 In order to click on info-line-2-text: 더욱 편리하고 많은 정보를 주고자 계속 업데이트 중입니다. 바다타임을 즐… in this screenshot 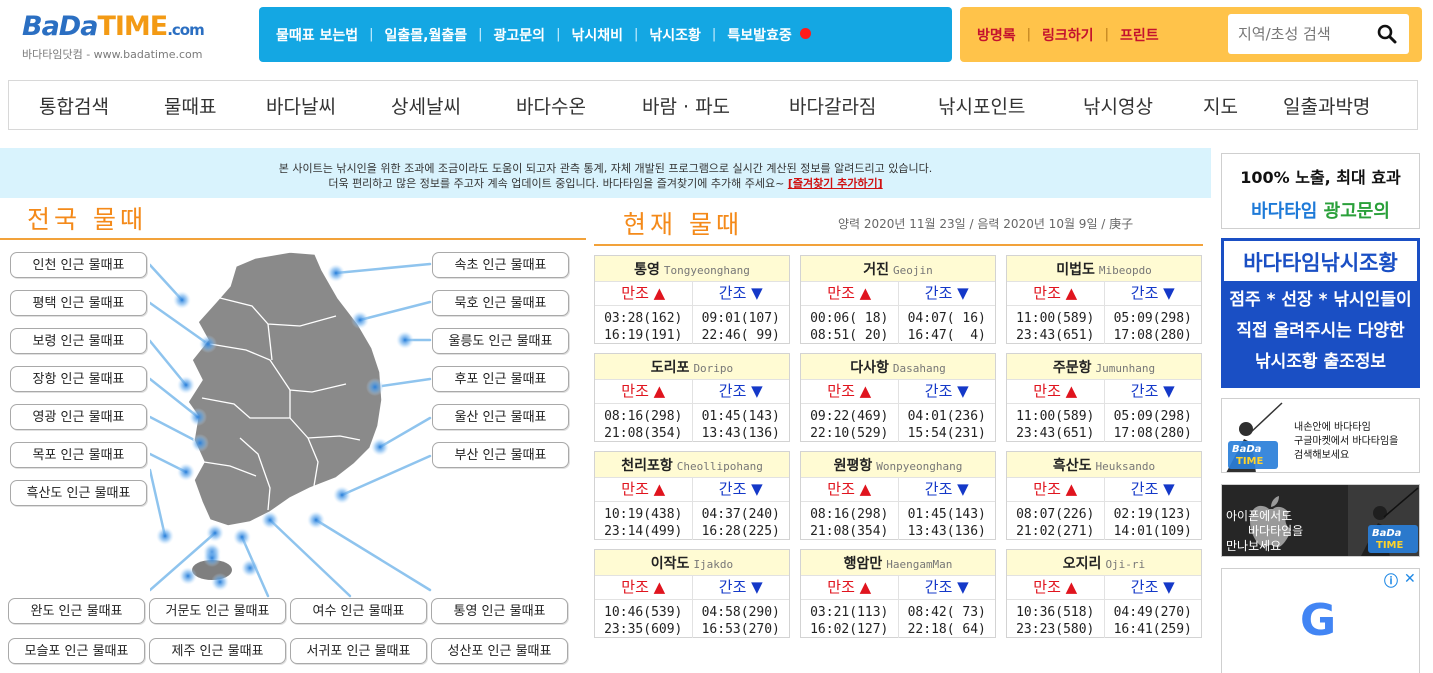, I will do `click(556, 183)`.